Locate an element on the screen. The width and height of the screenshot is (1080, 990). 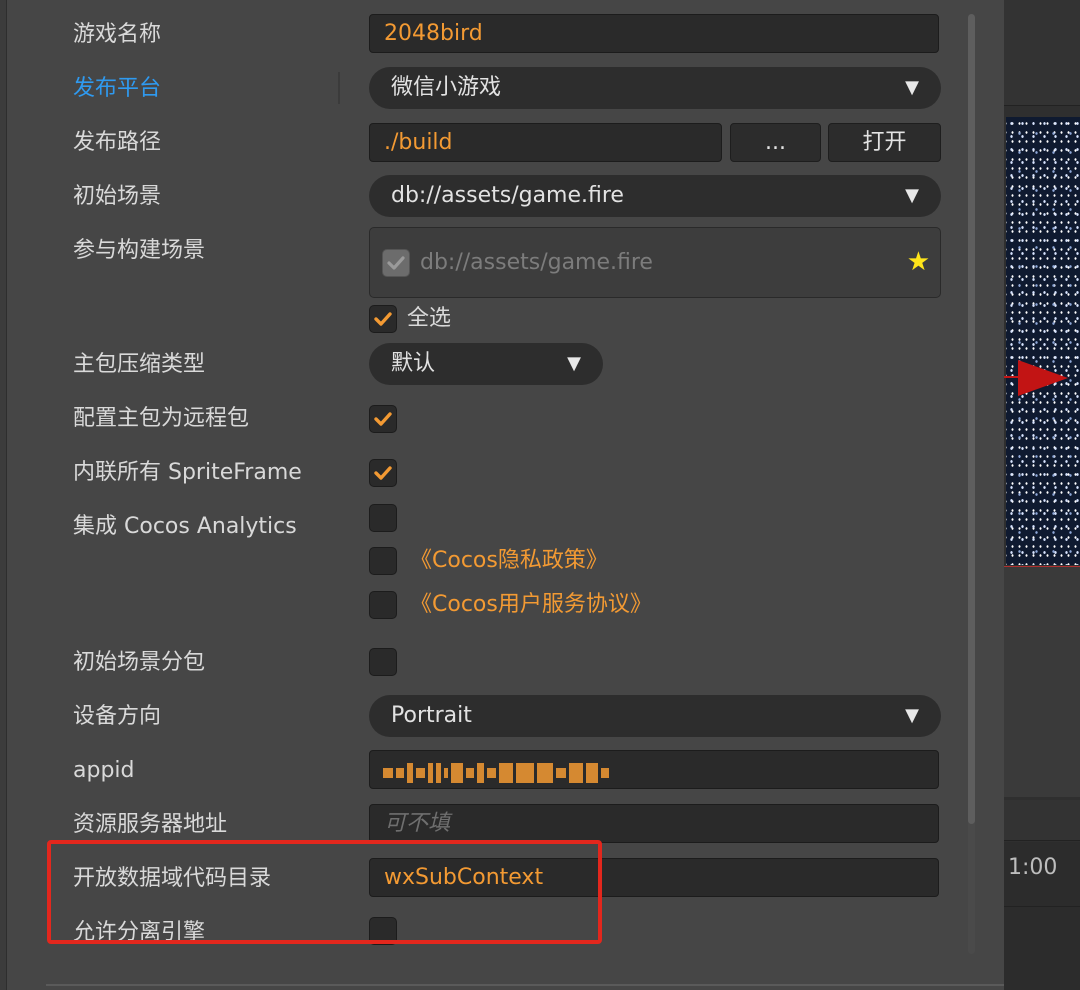
compression-label: 主包压缩类型 is located at coordinates (139, 364).